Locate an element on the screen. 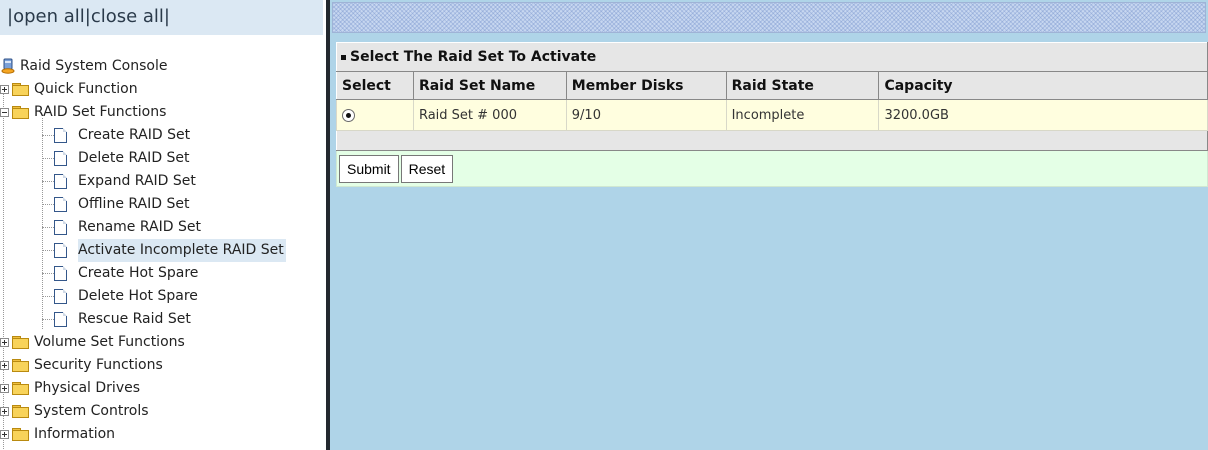 This screenshot has width=1208, height=450. reset-button: Reset is located at coordinates (427, 168).